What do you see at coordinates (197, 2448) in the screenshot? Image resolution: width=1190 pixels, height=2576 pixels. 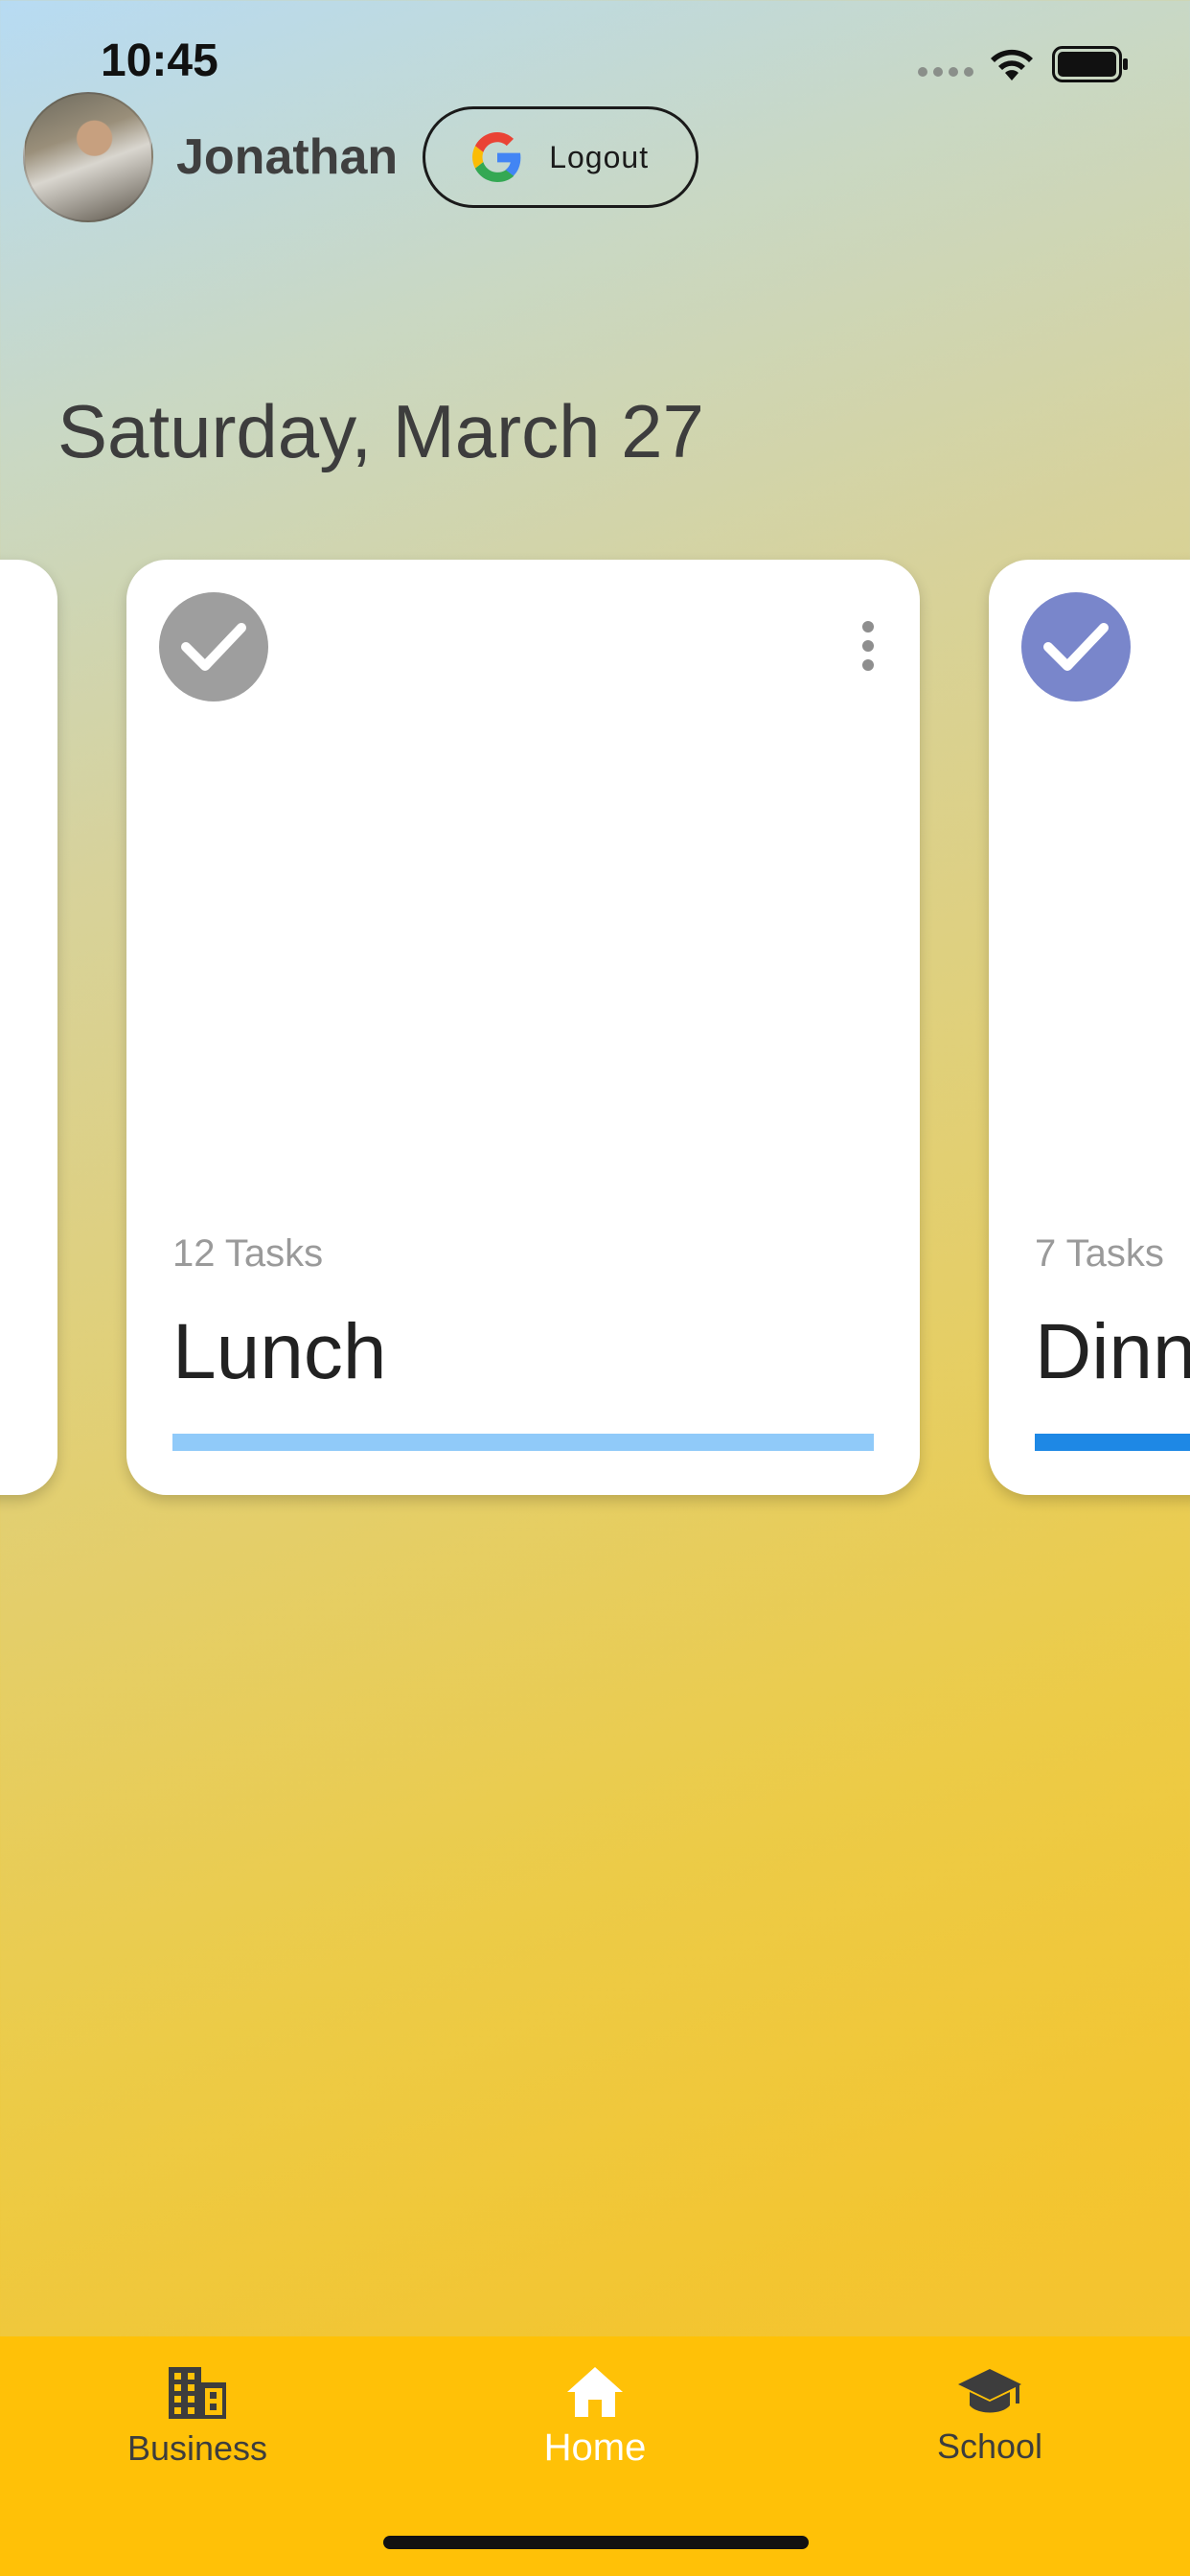 I see `nav-label: Business` at bounding box center [197, 2448].